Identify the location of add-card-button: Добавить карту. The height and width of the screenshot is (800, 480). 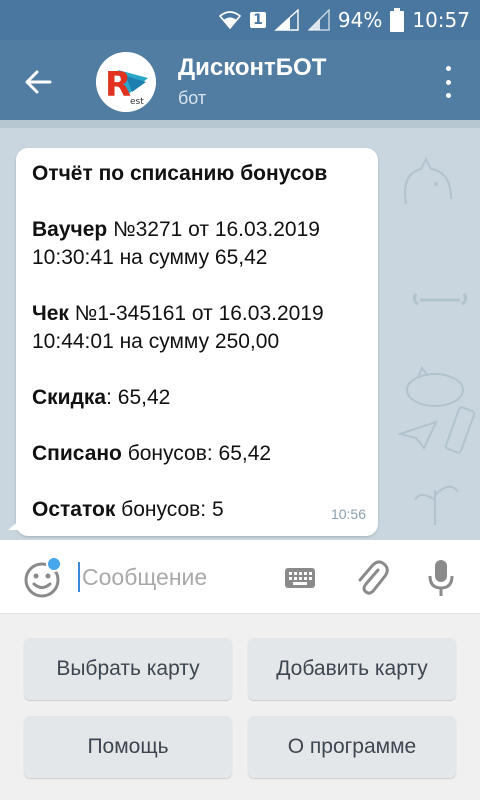
(352, 669).